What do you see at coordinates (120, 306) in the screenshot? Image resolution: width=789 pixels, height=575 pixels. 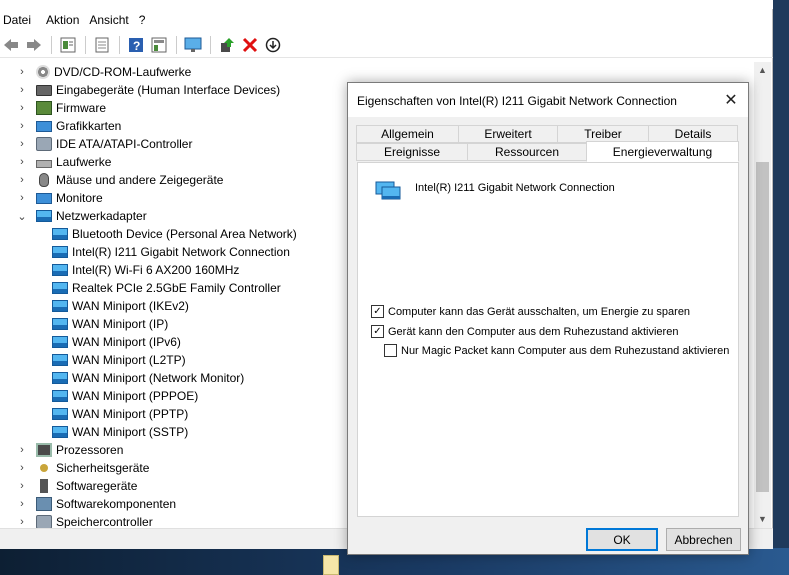 I see `tree-device: WAN Miniport (IKEv2)` at bounding box center [120, 306].